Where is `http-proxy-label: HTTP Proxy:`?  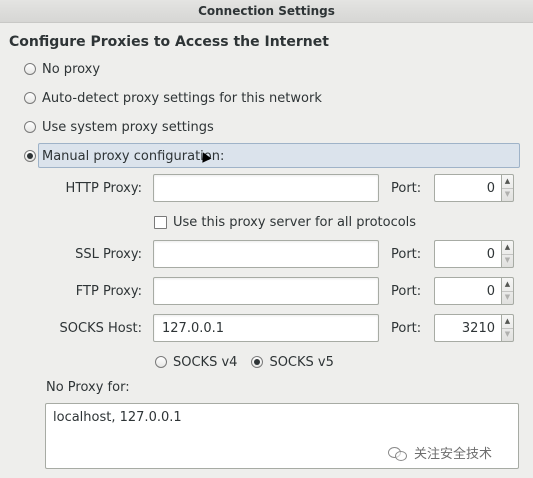 http-proxy-label: HTTP Proxy: is located at coordinates (103, 188).